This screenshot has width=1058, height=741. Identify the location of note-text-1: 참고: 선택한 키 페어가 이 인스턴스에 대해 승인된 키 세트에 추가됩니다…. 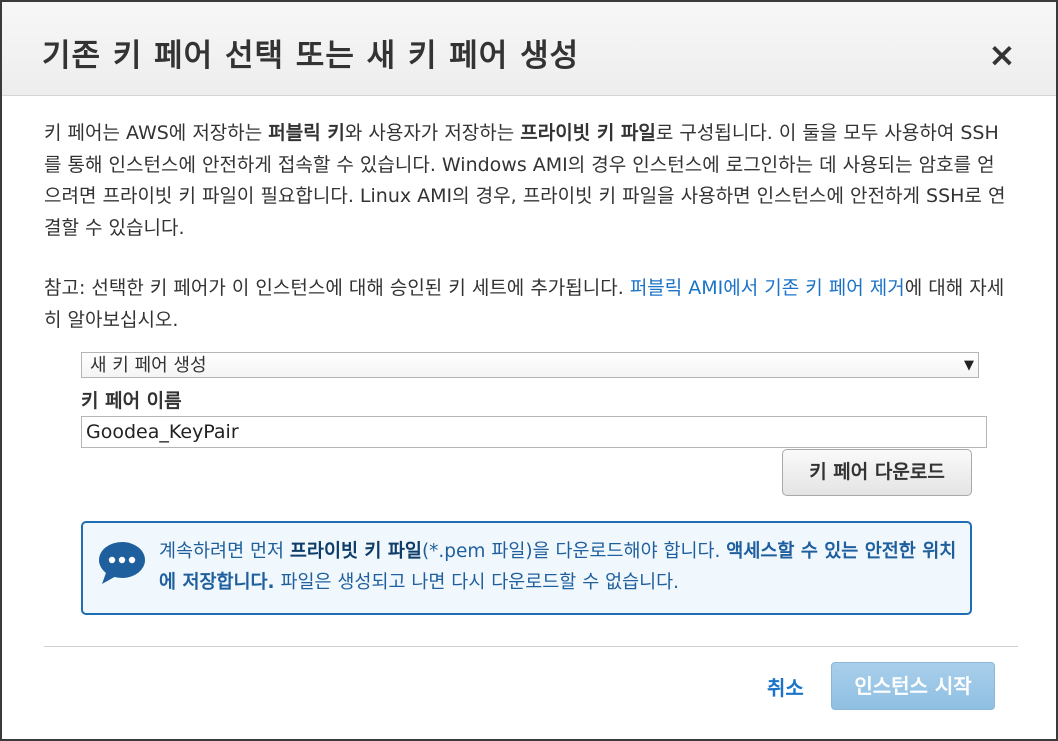
(337, 288).